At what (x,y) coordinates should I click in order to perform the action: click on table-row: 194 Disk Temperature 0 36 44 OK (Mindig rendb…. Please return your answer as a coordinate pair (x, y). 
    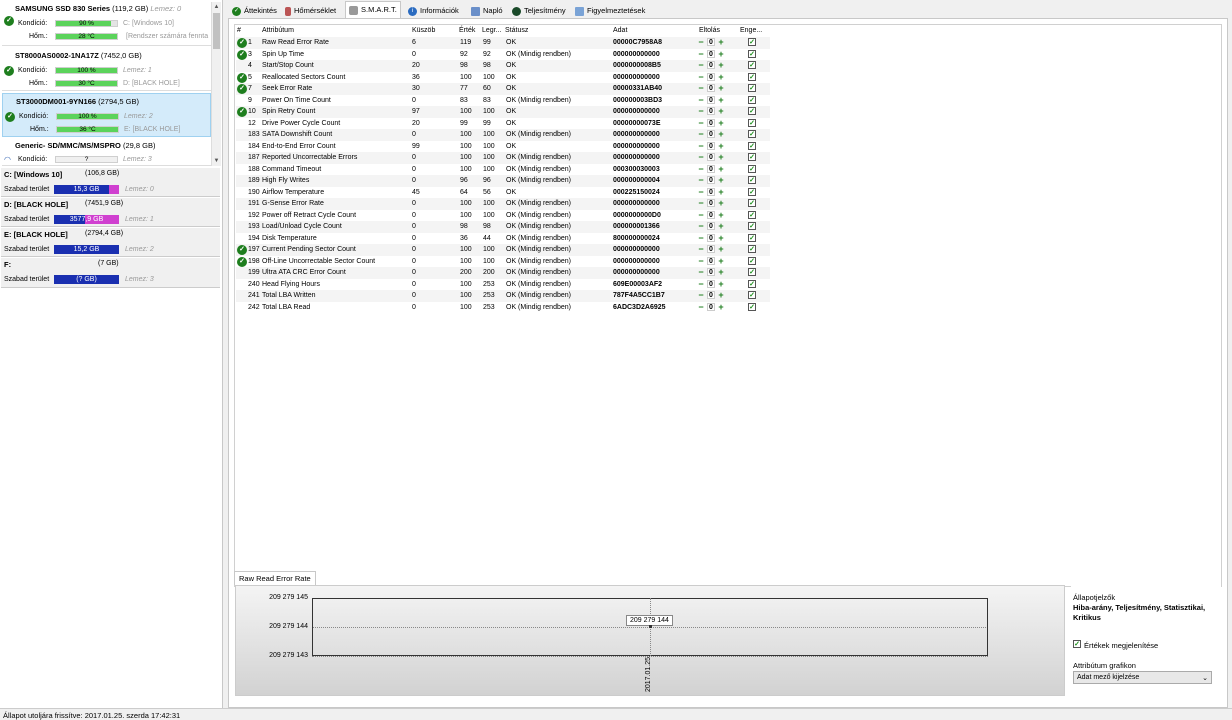
    Looking at the image, I should click on (503, 239).